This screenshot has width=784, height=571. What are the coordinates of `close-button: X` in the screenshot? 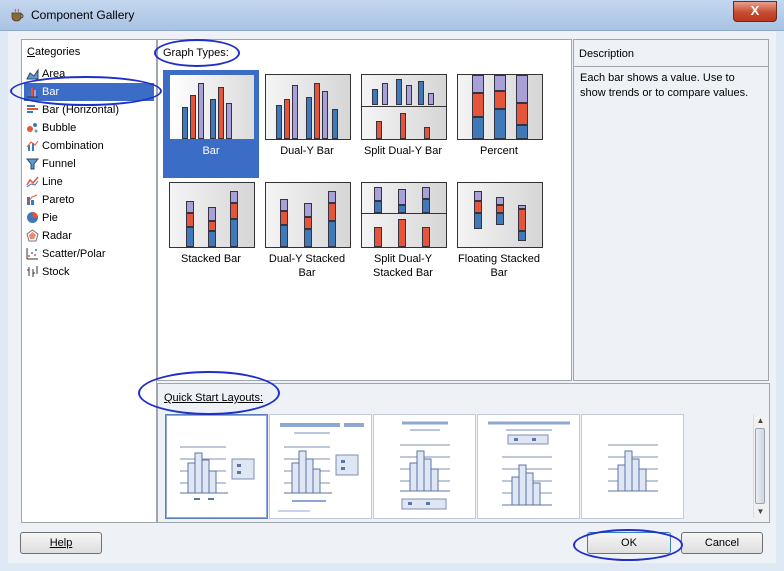 It's located at (755, 11).